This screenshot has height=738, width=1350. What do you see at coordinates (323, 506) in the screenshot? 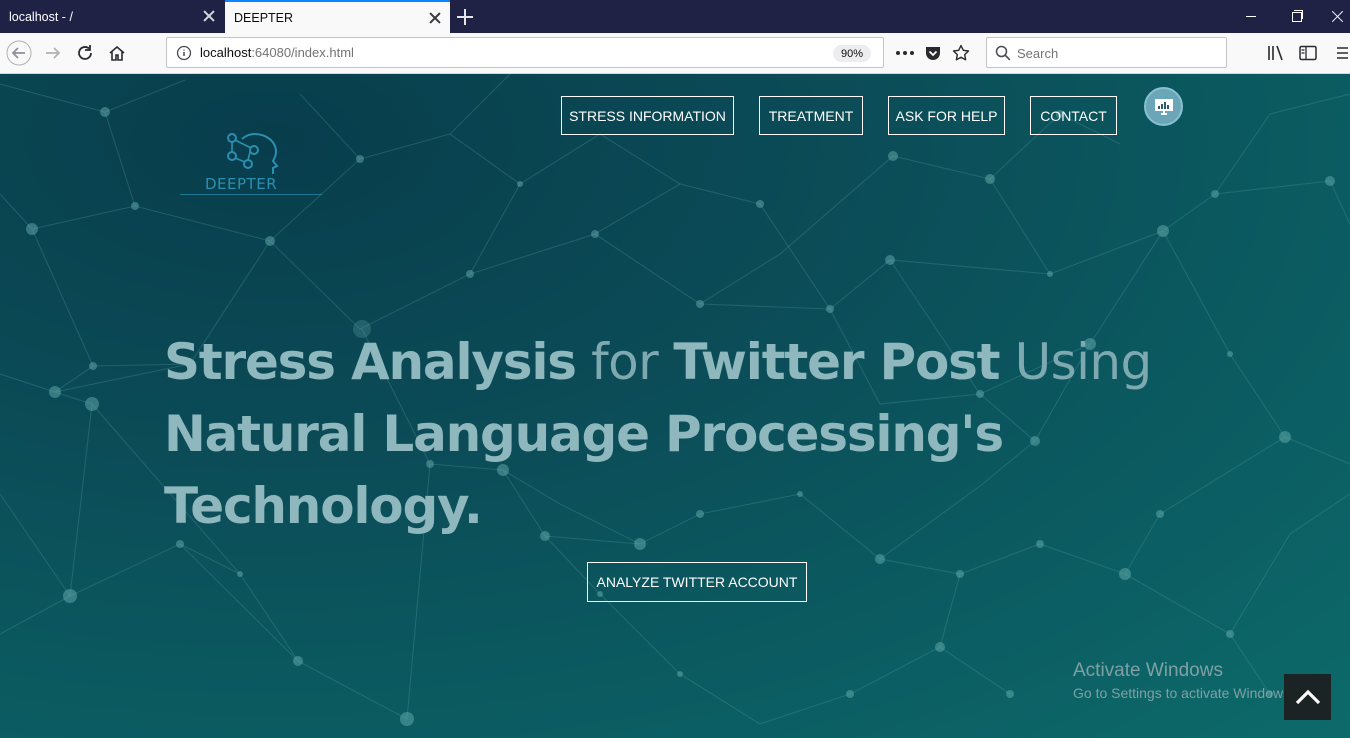
I see `hero-line-3-text: Technology.` at bounding box center [323, 506].